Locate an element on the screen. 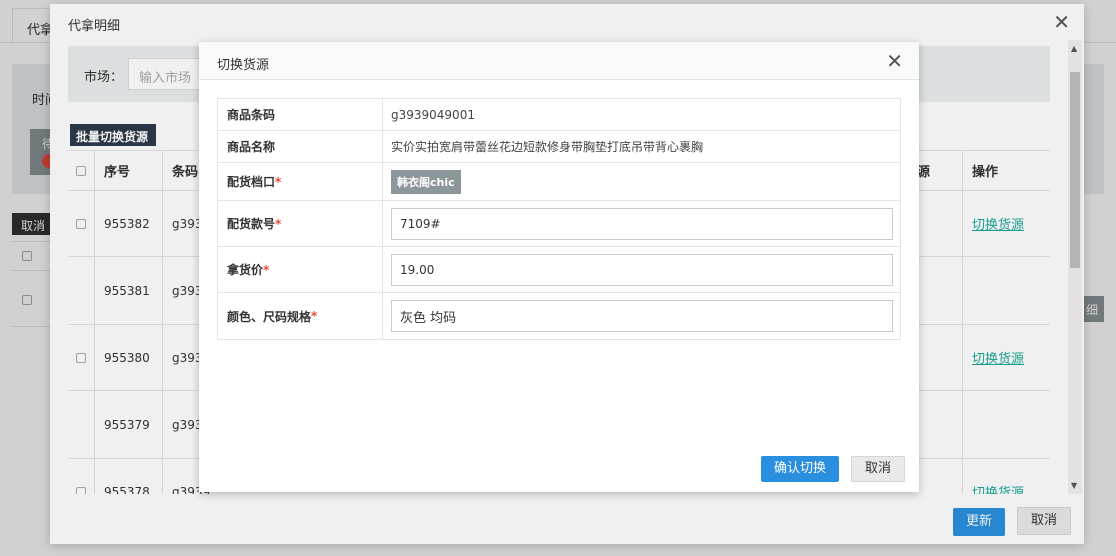  product-name-label: 商品名称 is located at coordinates (300, 146).